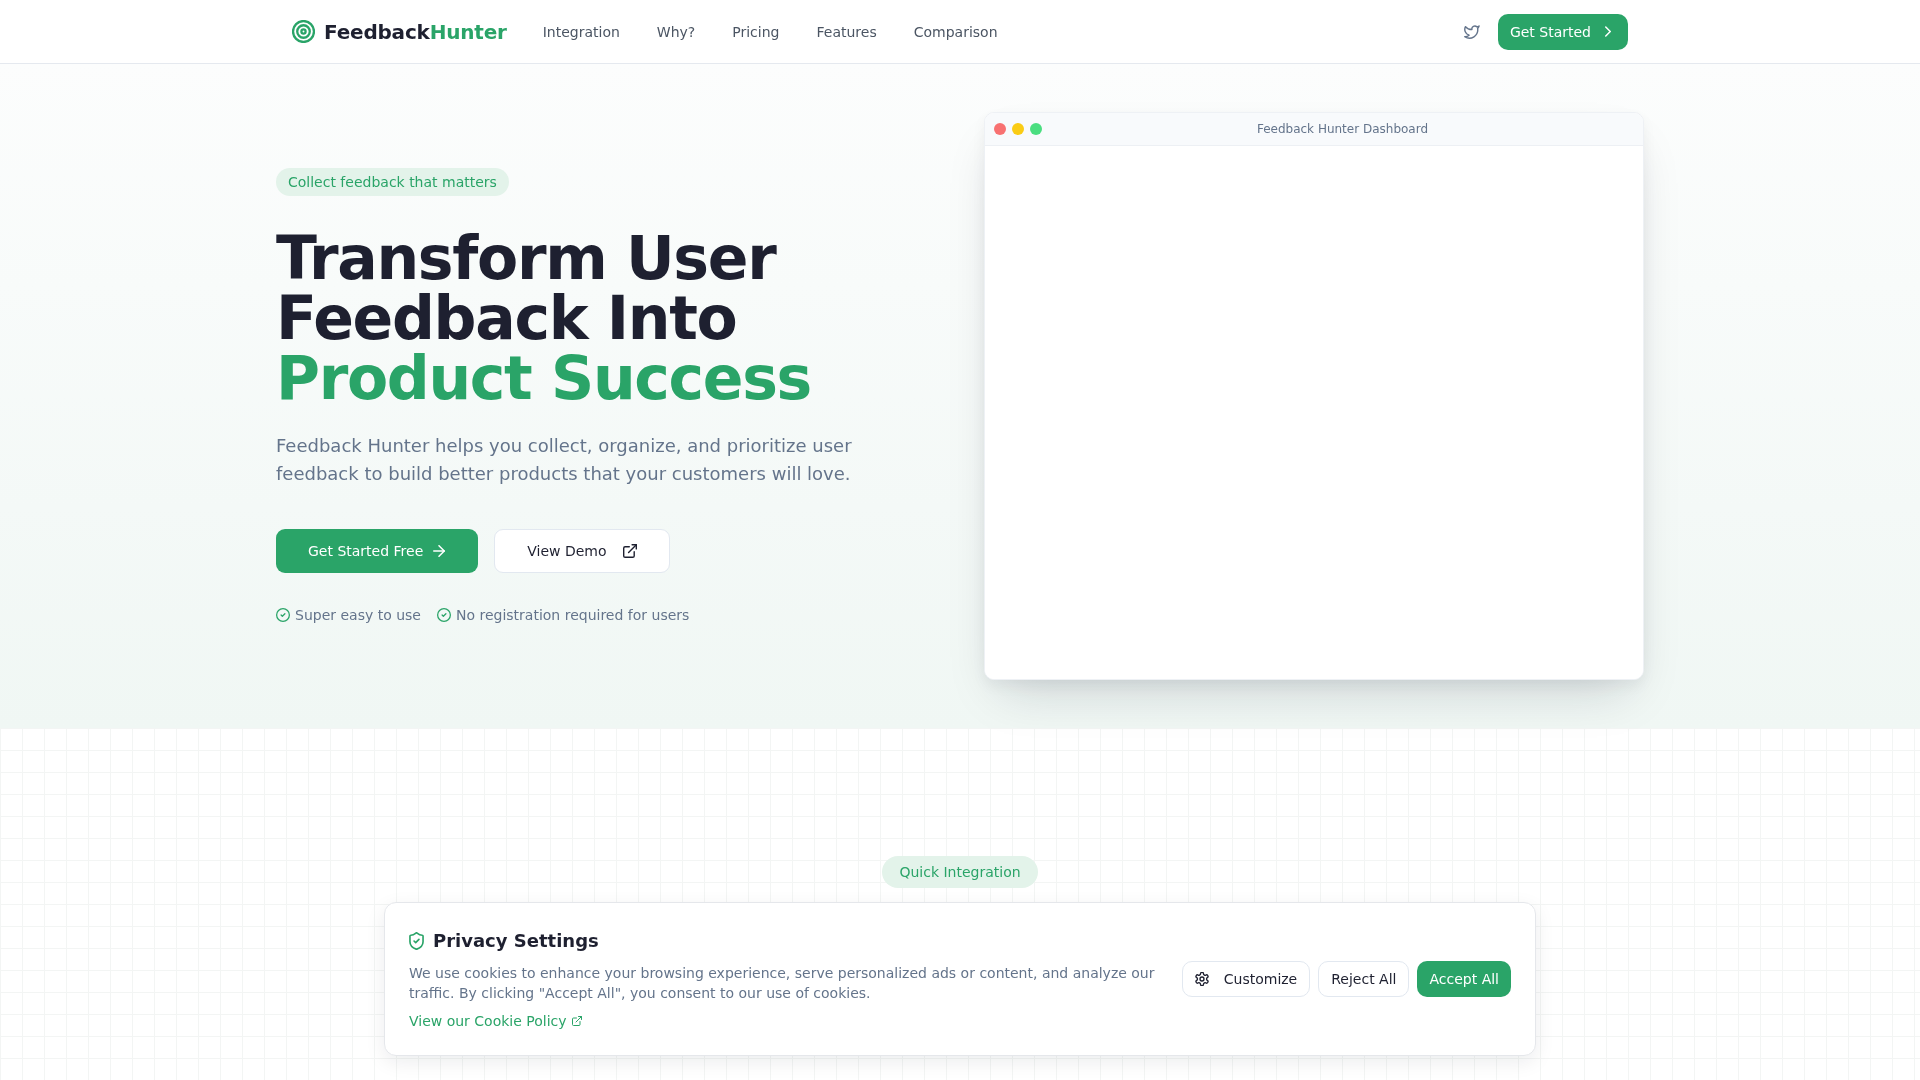 The image size is (1920, 1080). Describe the element at coordinates (582, 550) in the screenshot. I see `secondary-button: View Demo` at that location.